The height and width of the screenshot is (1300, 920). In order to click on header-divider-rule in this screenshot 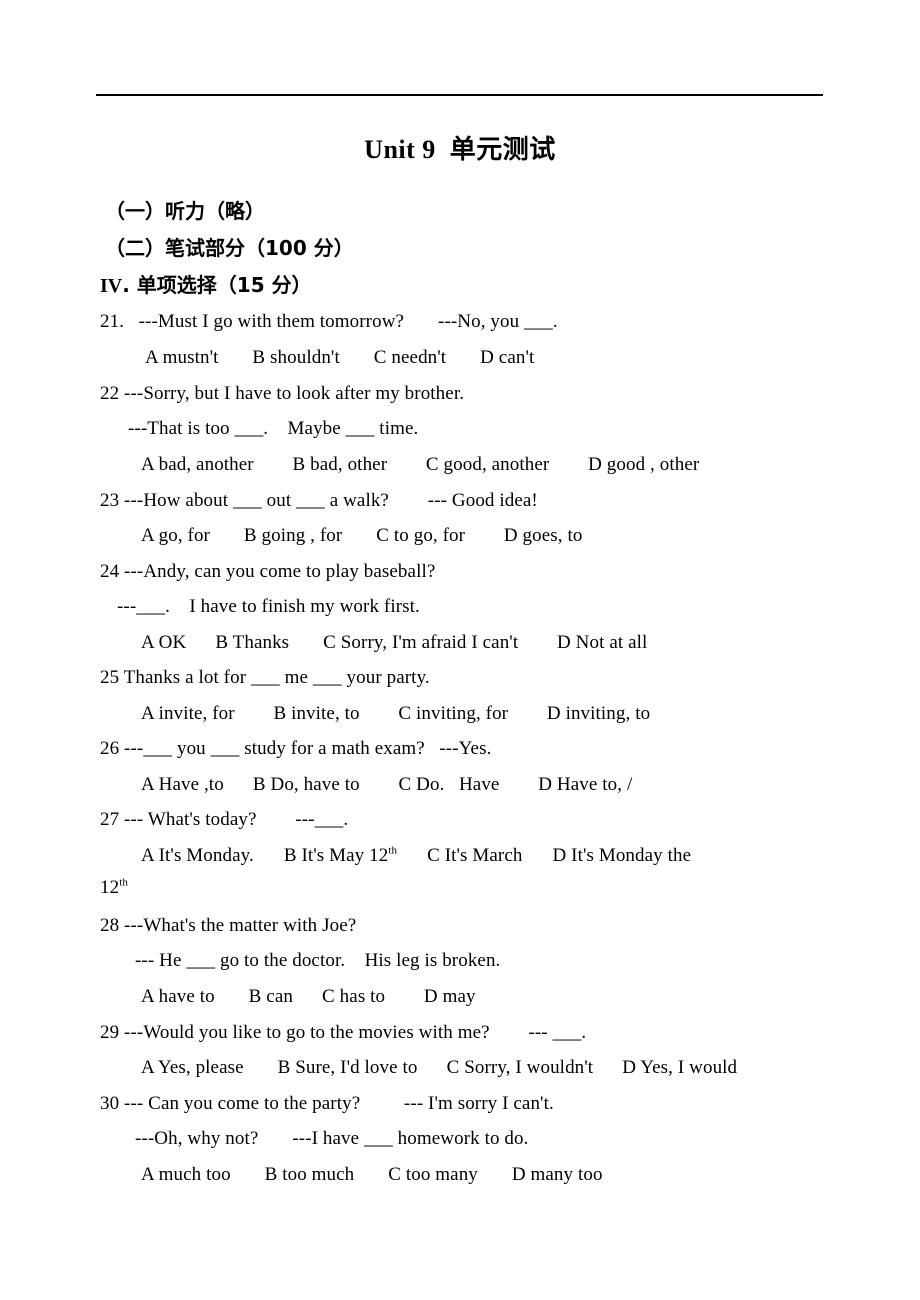, I will do `click(459, 95)`.